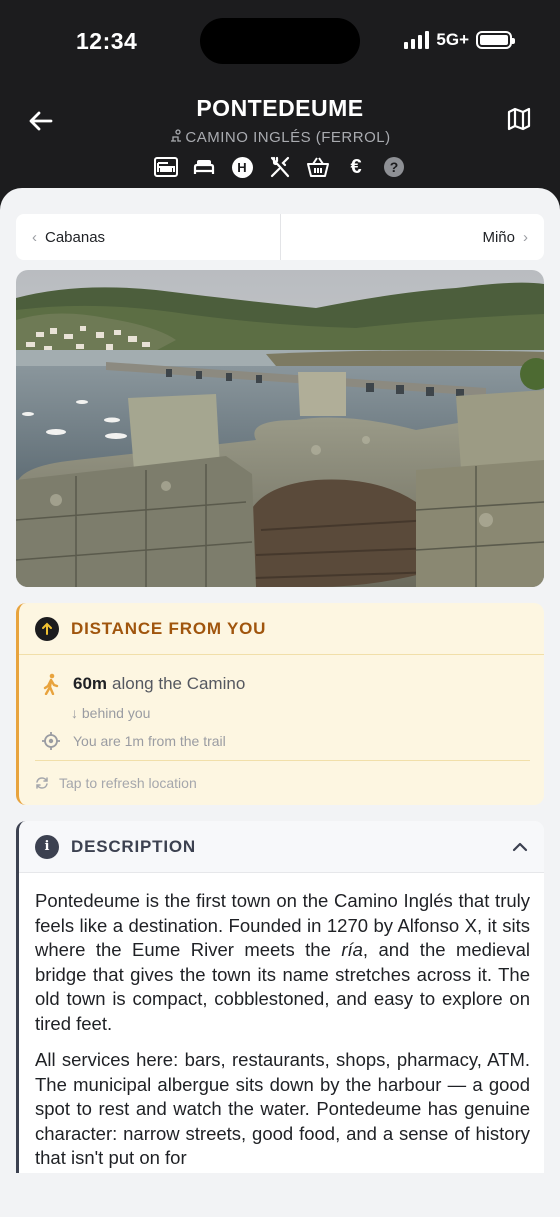  Describe the element at coordinates (413, 237) in the screenshot. I see `next-town-button: Miño ›` at that location.